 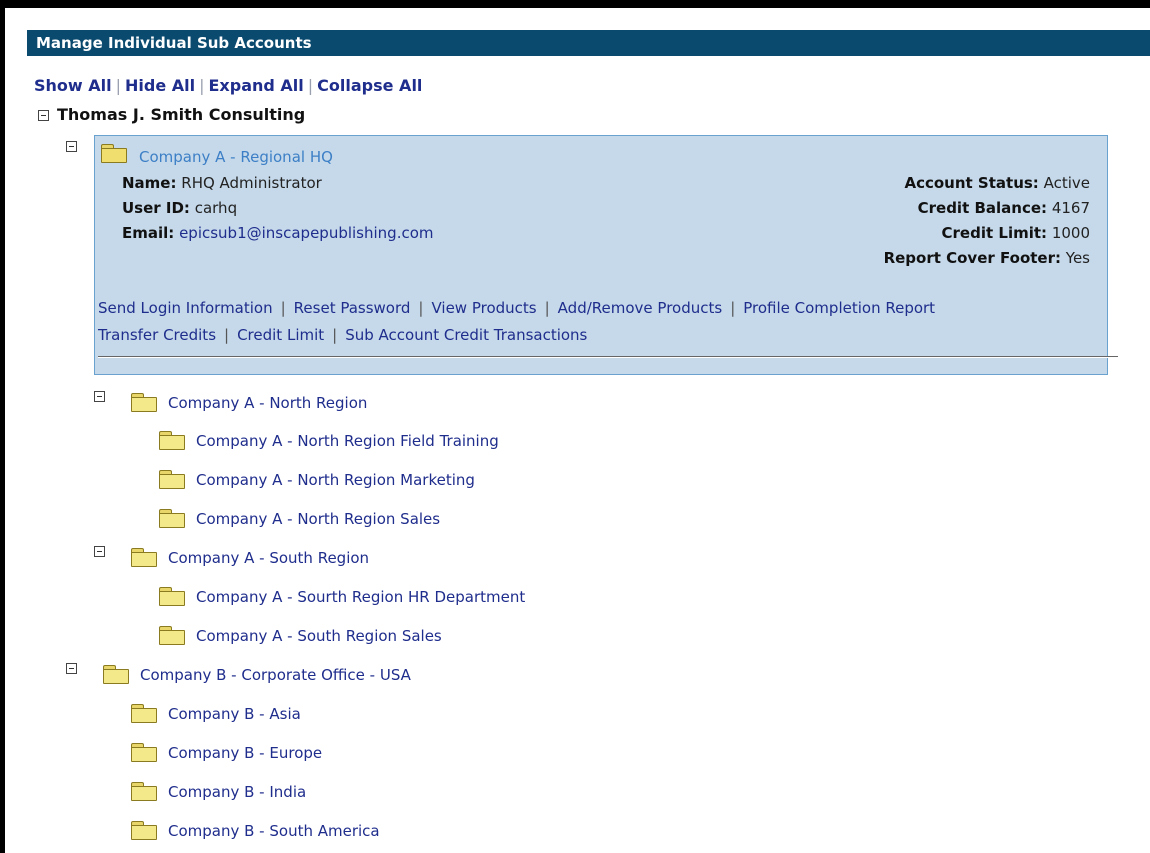 What do you see at coordinates (234, 714) in the screenshot?
I see `tree-node-company-b-asia: Company B - Asia` at bounding box center [234, 714].